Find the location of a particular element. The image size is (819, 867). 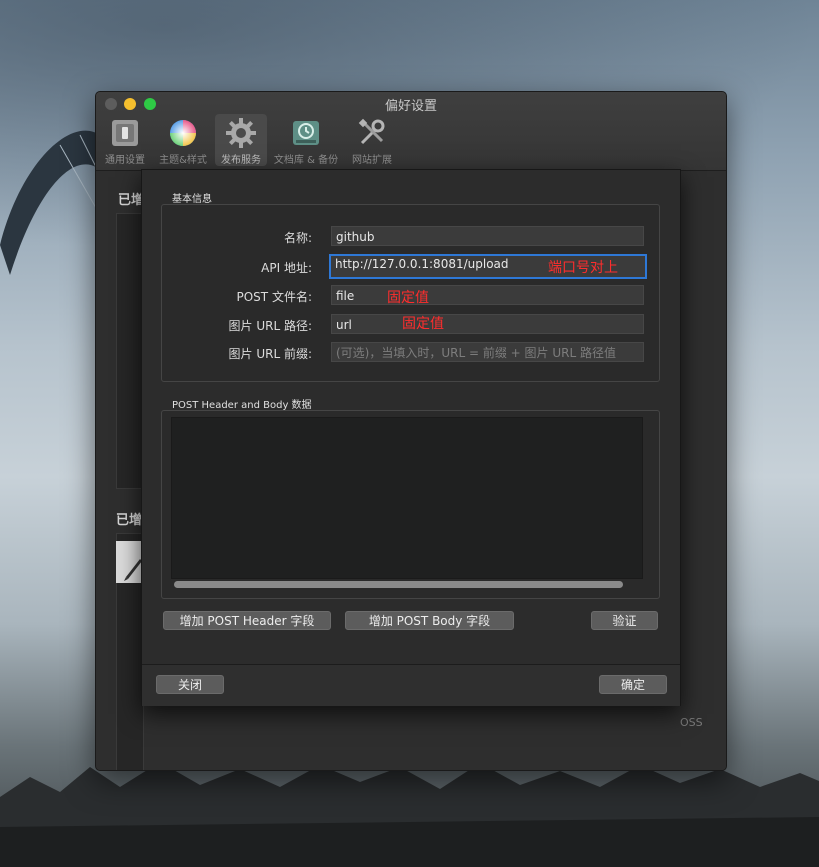

toolbar-extensions: 网站扩展 is located at coordinates (372, 140).